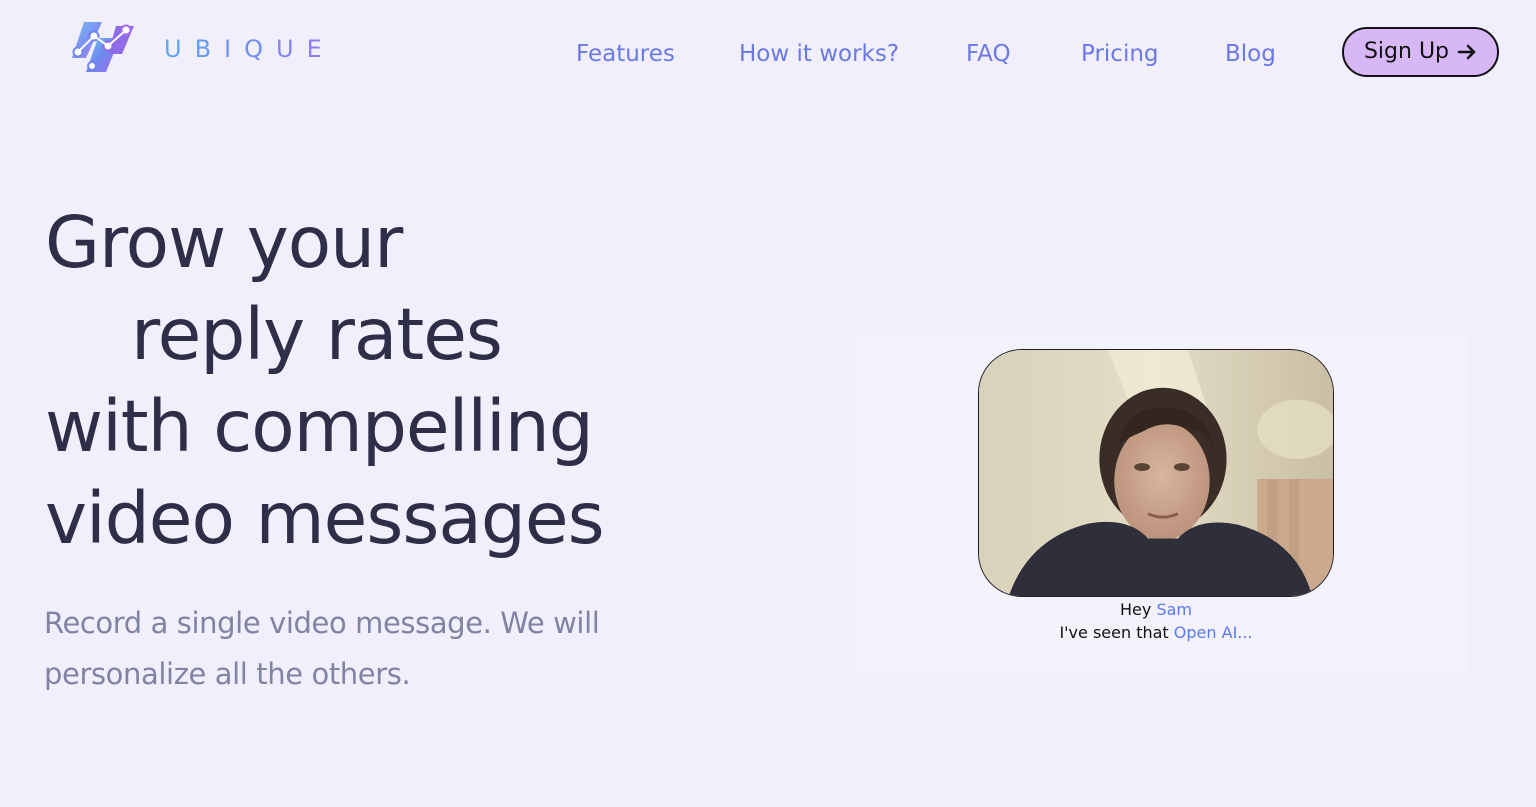 The height and width of the screenshot is (807, 1536). I want to click on caption-line-1: Hey Sam, so click(1156, 609).